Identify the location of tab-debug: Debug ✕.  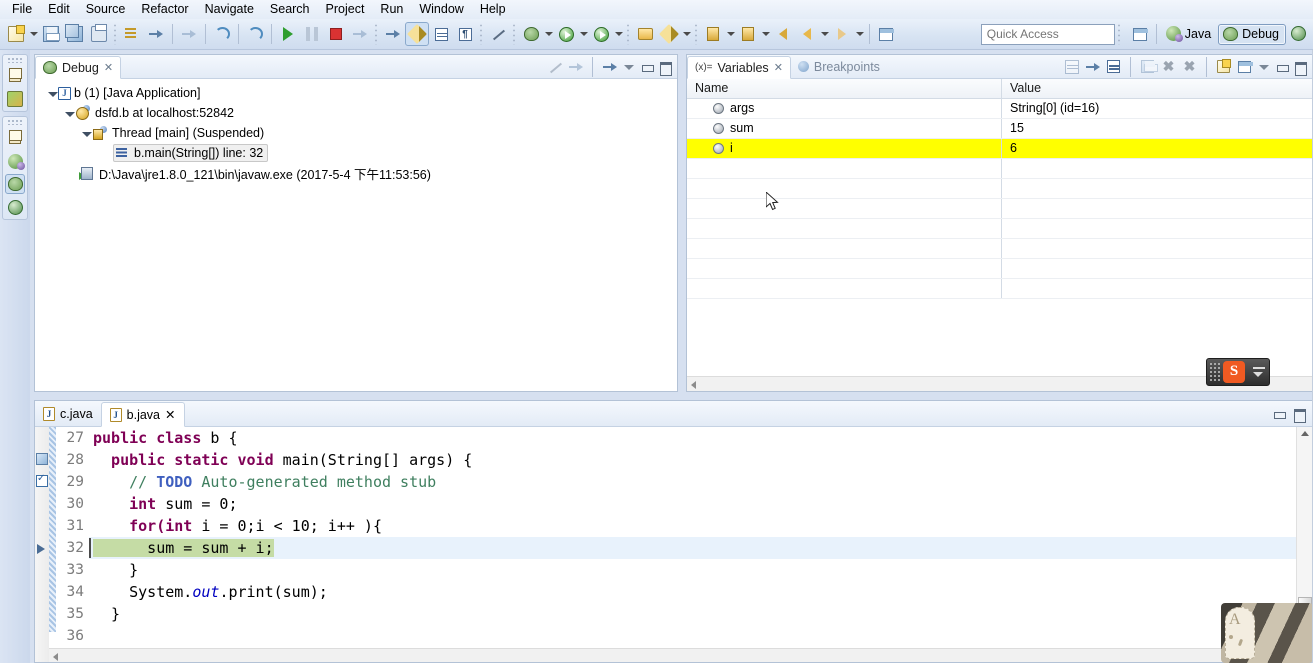
(78, 67).